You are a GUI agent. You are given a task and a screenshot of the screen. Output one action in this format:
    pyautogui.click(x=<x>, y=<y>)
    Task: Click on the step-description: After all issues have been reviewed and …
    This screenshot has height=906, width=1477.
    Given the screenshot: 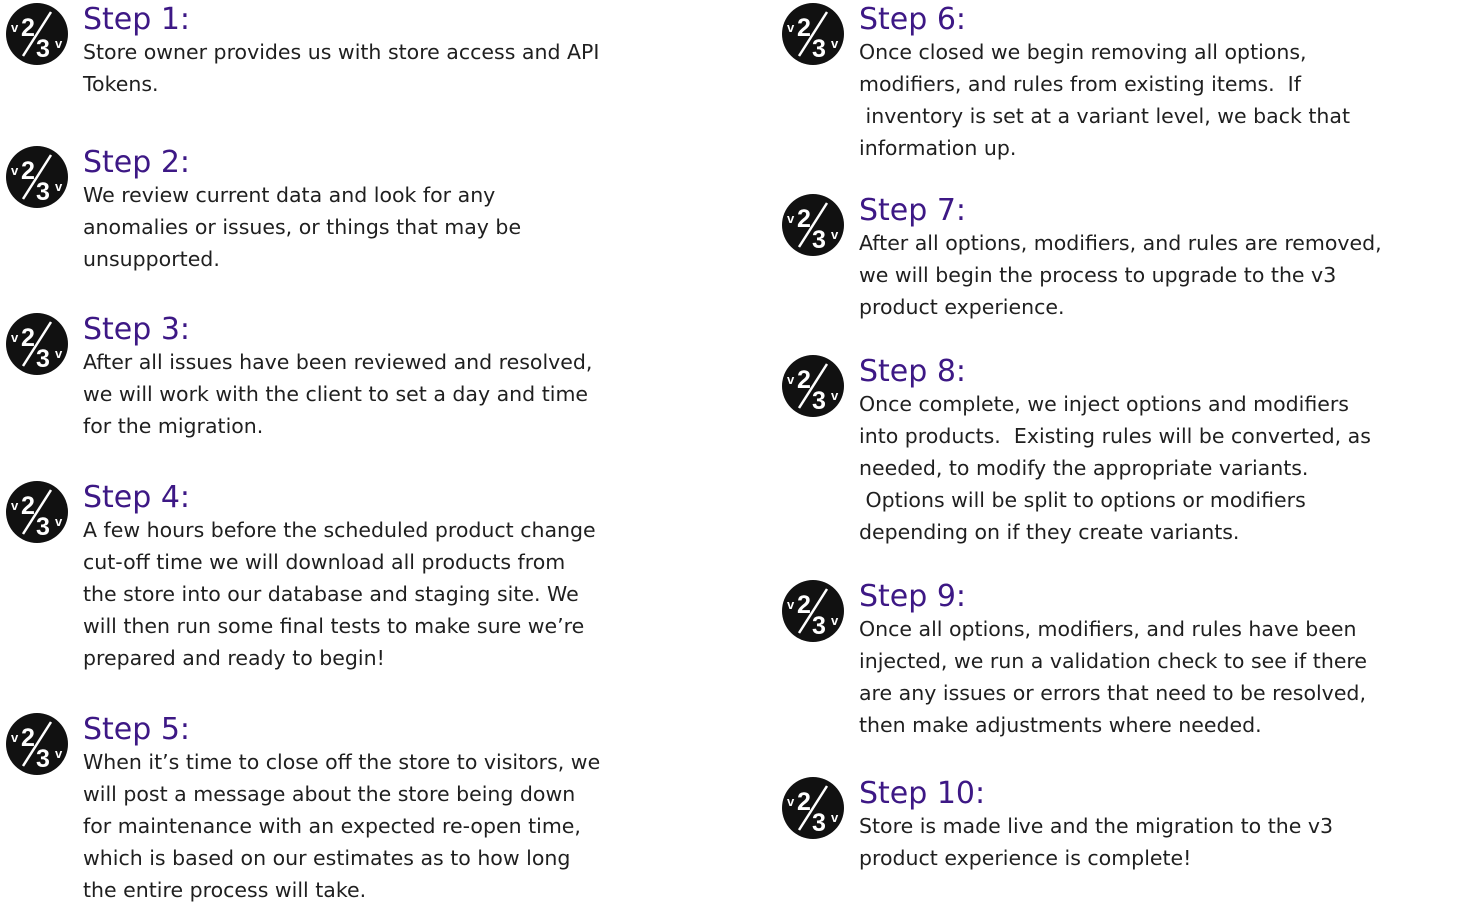 What is the action you would take?
    pyautogui.click(x=338, y=394)
    